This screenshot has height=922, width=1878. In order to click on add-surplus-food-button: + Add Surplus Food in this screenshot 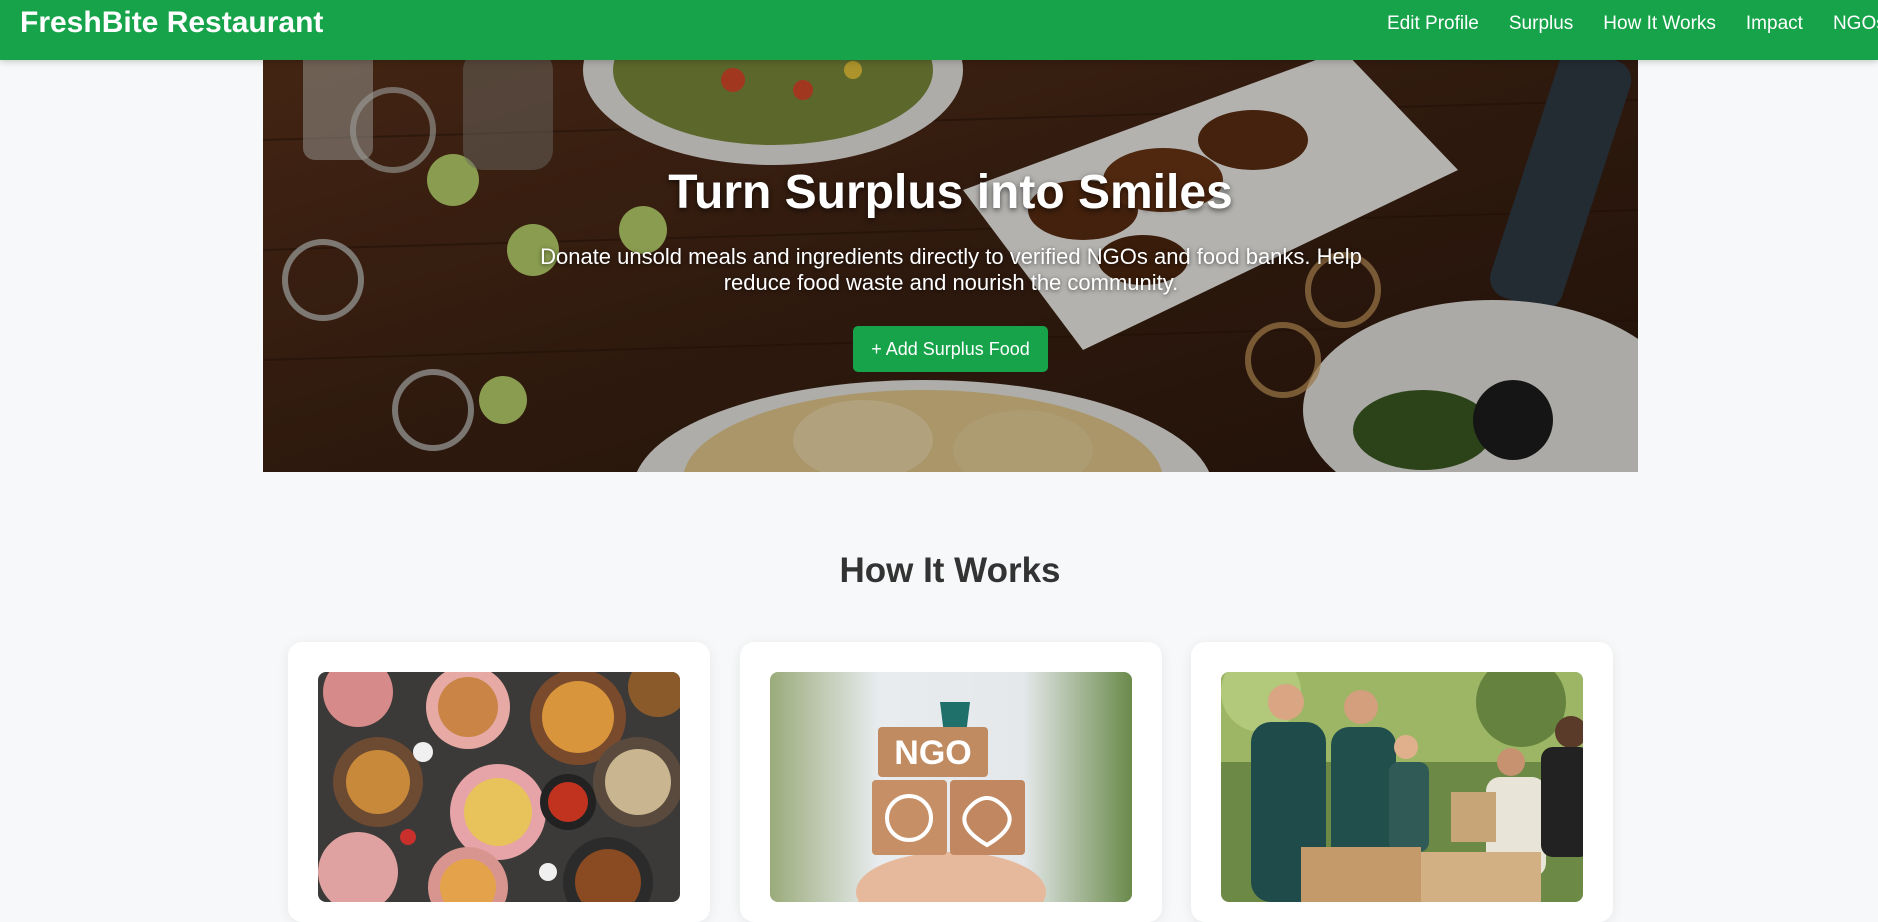, I will do `click(950, 349)`.